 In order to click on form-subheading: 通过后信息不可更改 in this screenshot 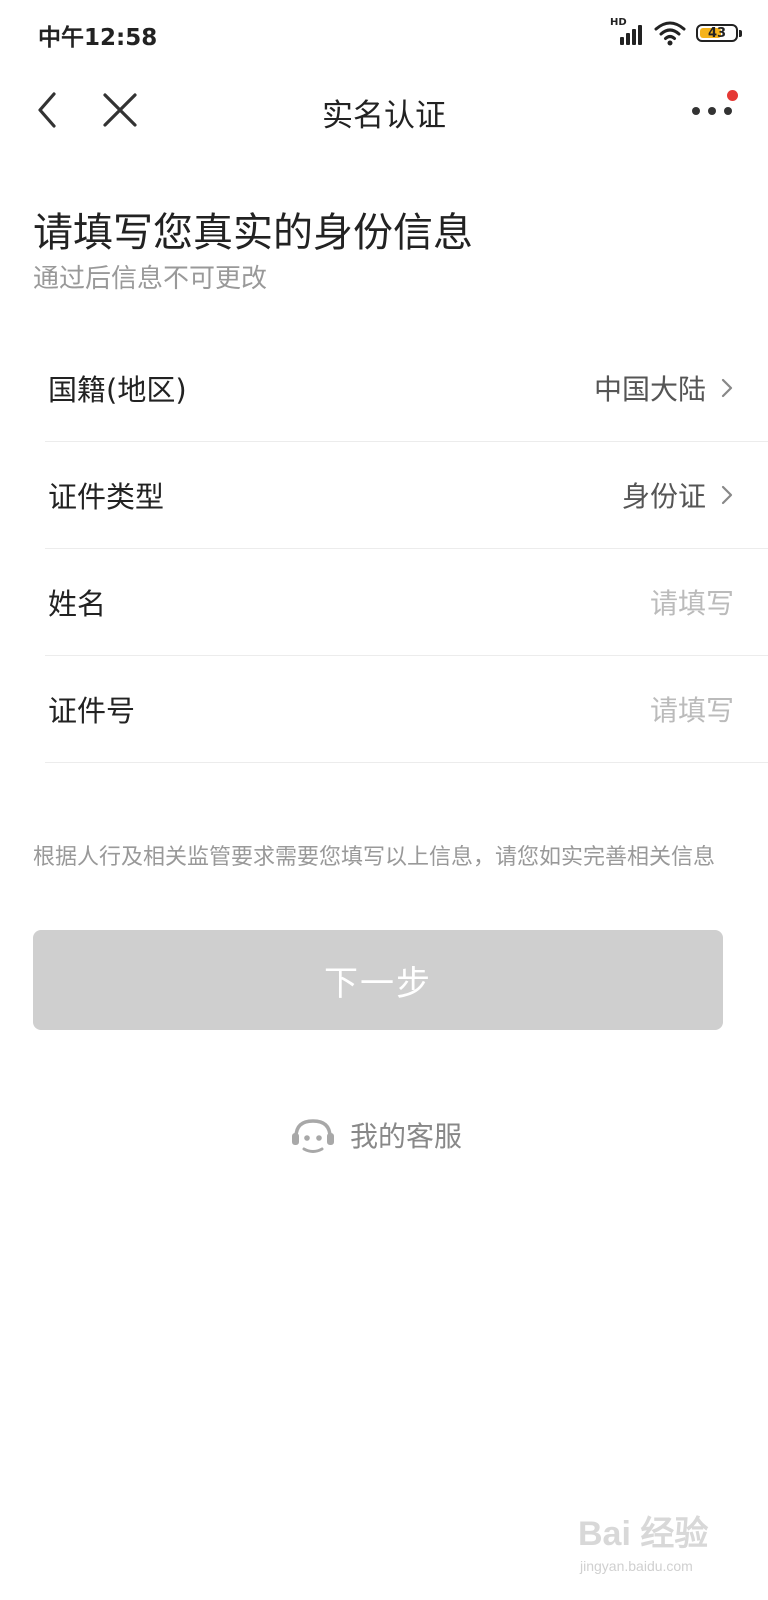, I will do `click(150, 279)`.